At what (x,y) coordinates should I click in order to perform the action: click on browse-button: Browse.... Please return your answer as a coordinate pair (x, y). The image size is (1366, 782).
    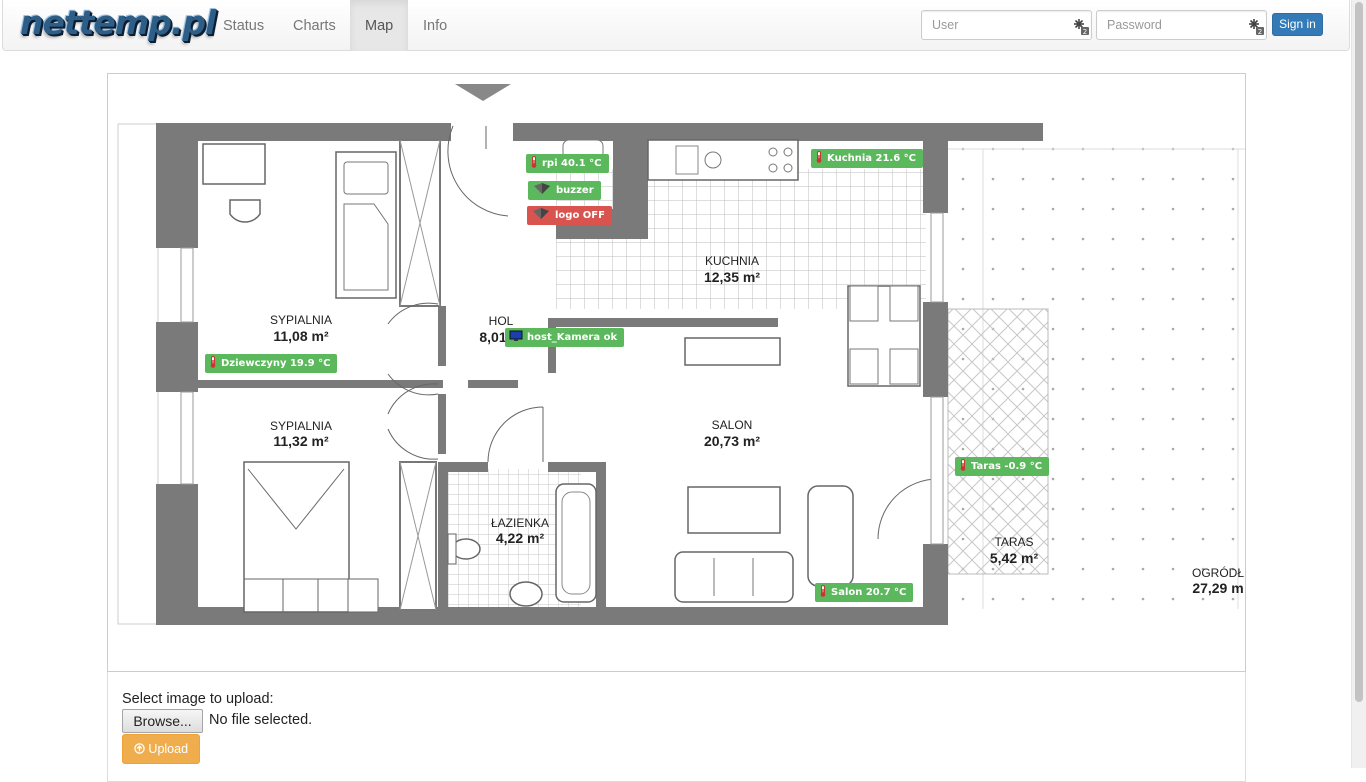
    Looking at the image, I should click on (162, 721).